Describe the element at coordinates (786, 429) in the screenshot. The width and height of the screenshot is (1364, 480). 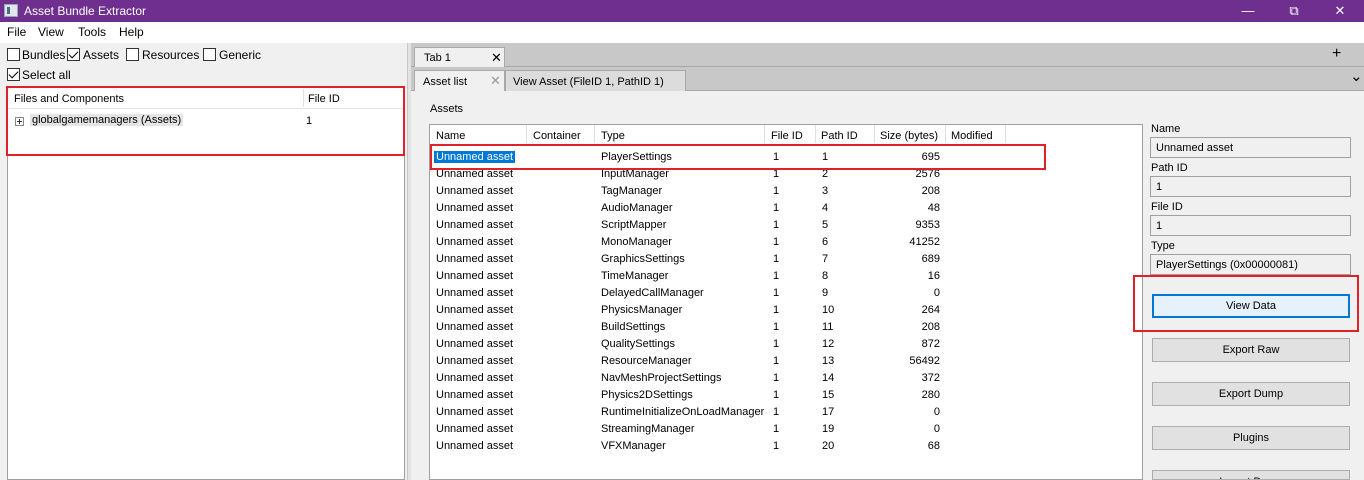
I see `table-row: Unnamed asset StreamingManager 1 19 0` at that location.